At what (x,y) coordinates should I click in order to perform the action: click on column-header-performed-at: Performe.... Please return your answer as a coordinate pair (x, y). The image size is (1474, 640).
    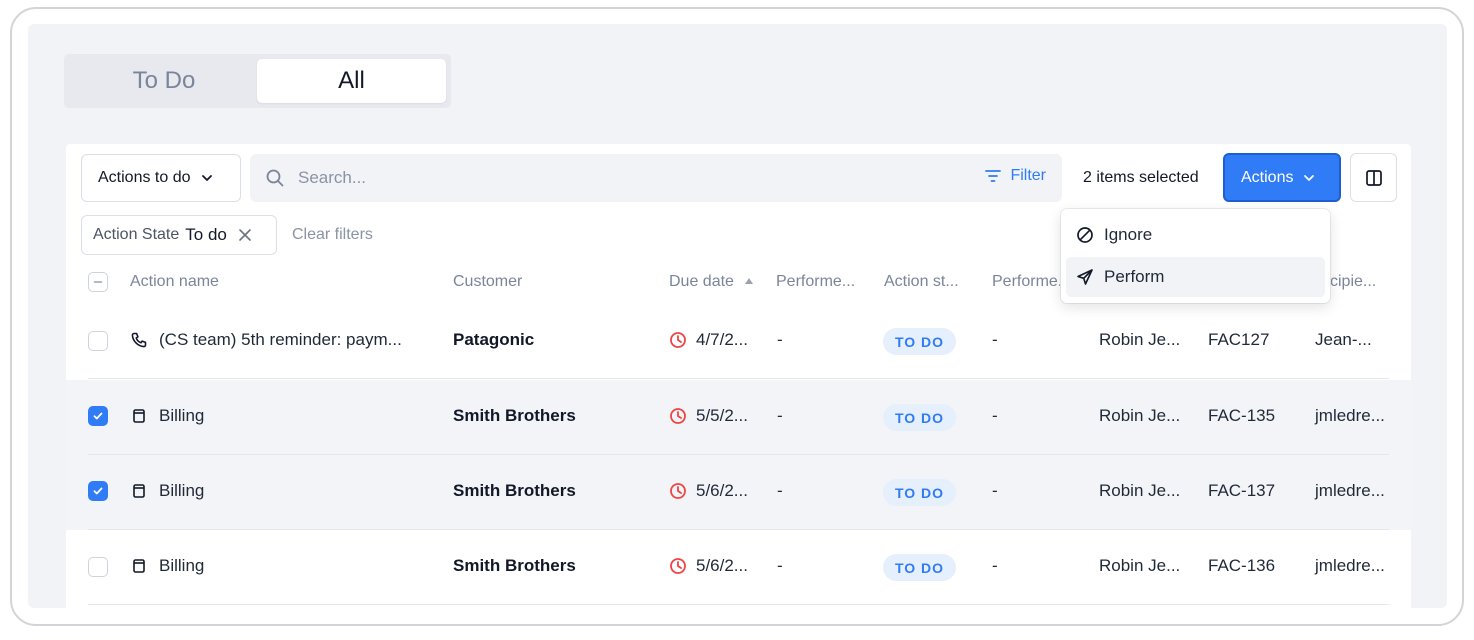
    Looking at the image, I should click on (815, 282).